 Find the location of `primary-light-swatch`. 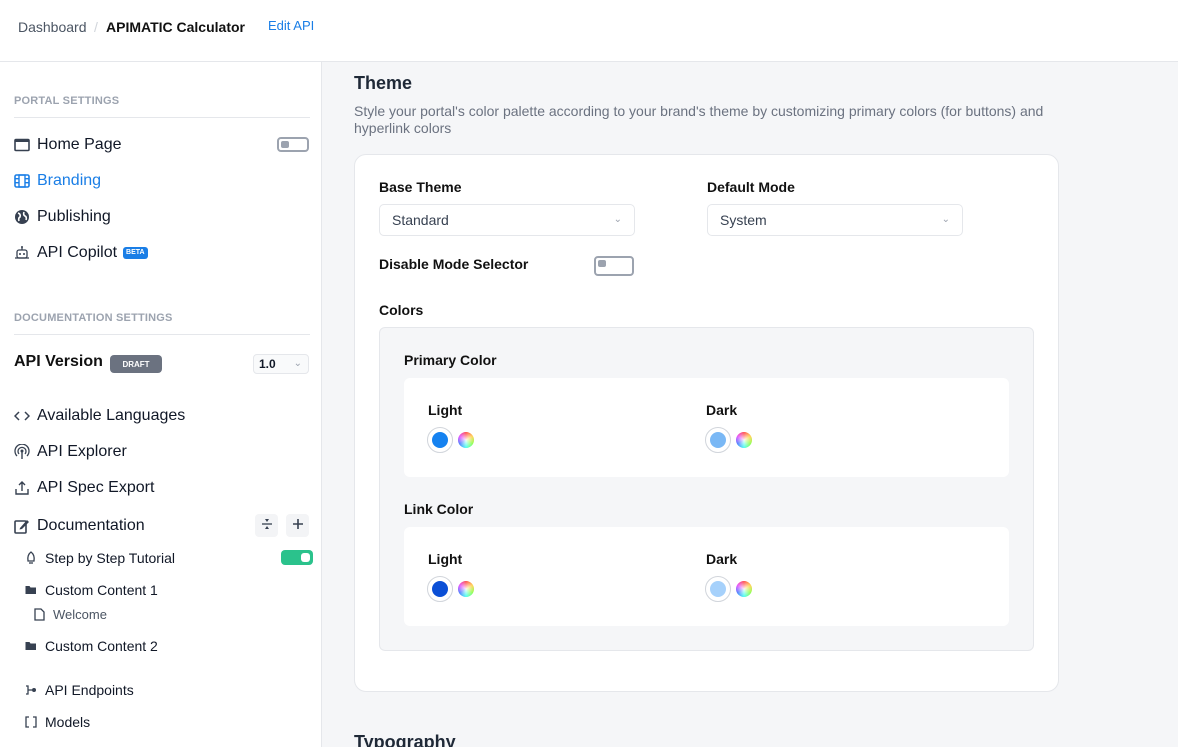

primary-light-swatch is located at coordinates (440, 440).